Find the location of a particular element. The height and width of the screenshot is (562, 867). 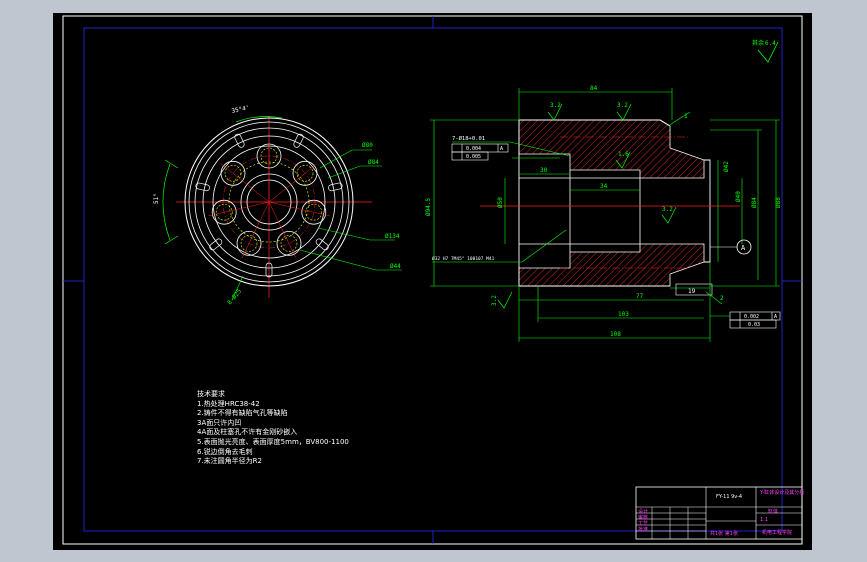

roughness-symbol-1: 3.2 is located at coordinates (555, 111).